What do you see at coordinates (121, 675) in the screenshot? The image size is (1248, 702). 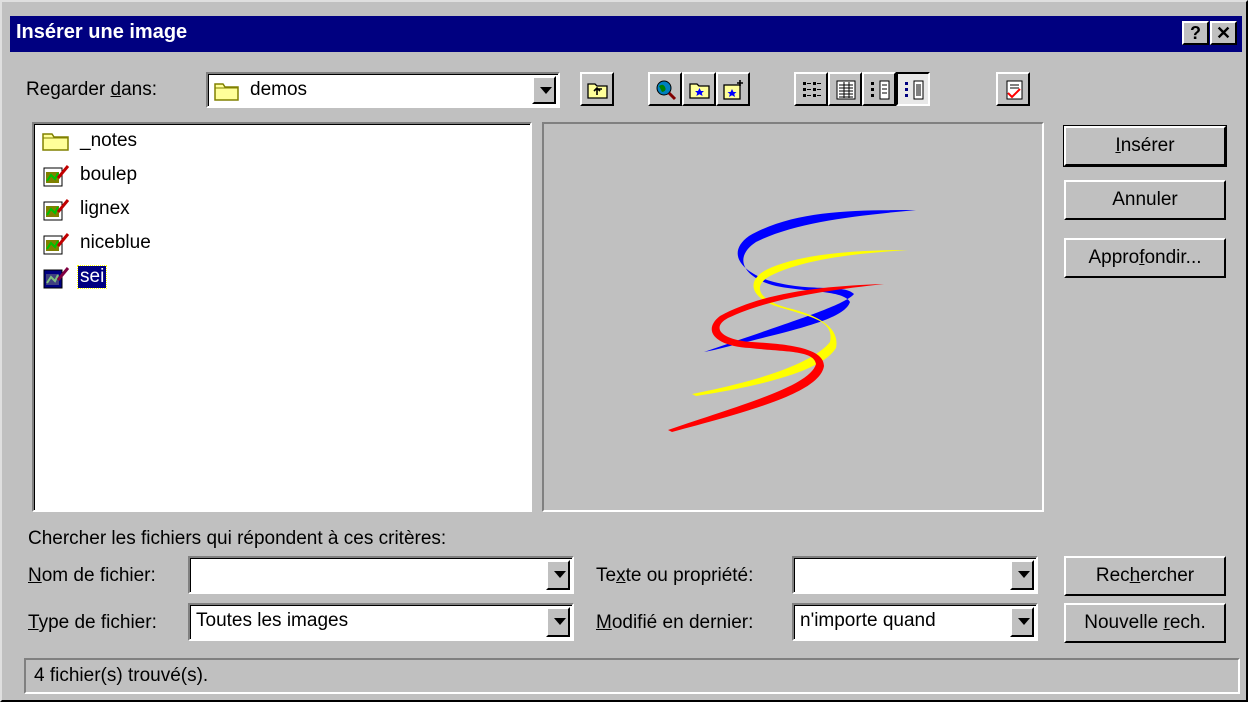 I see `status-text: 4 fichier(s) trouvé(s).` at bounding box center [121, 675].